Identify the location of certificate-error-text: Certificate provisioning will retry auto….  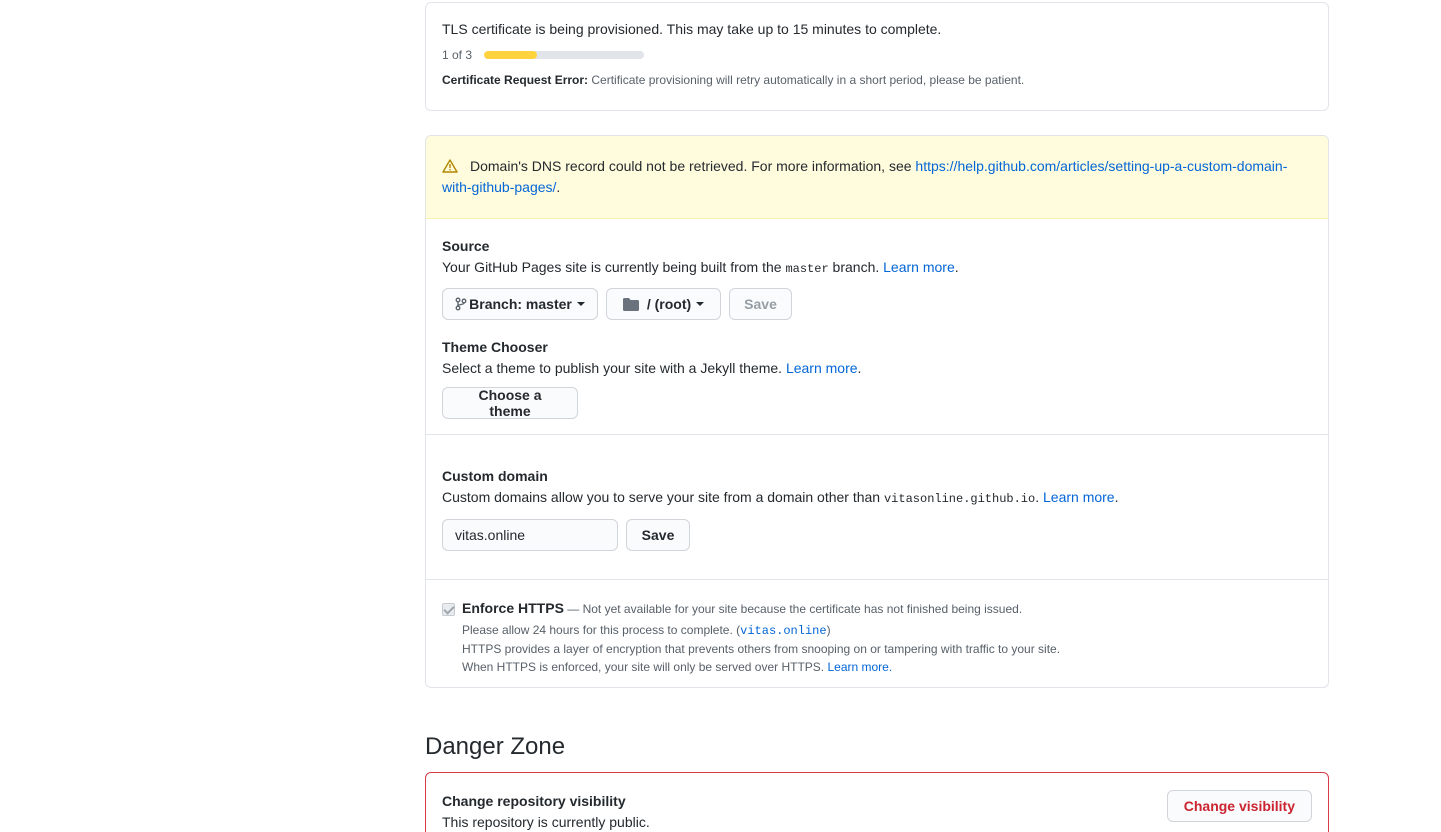
(806, 80).